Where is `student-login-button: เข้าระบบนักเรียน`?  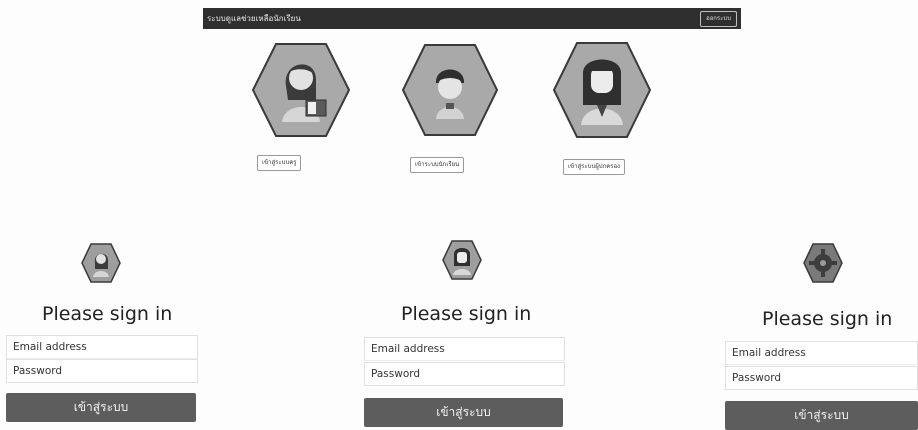
student-login-button: เข้าระบบนักเรียน is located at coordinates (437, 165).